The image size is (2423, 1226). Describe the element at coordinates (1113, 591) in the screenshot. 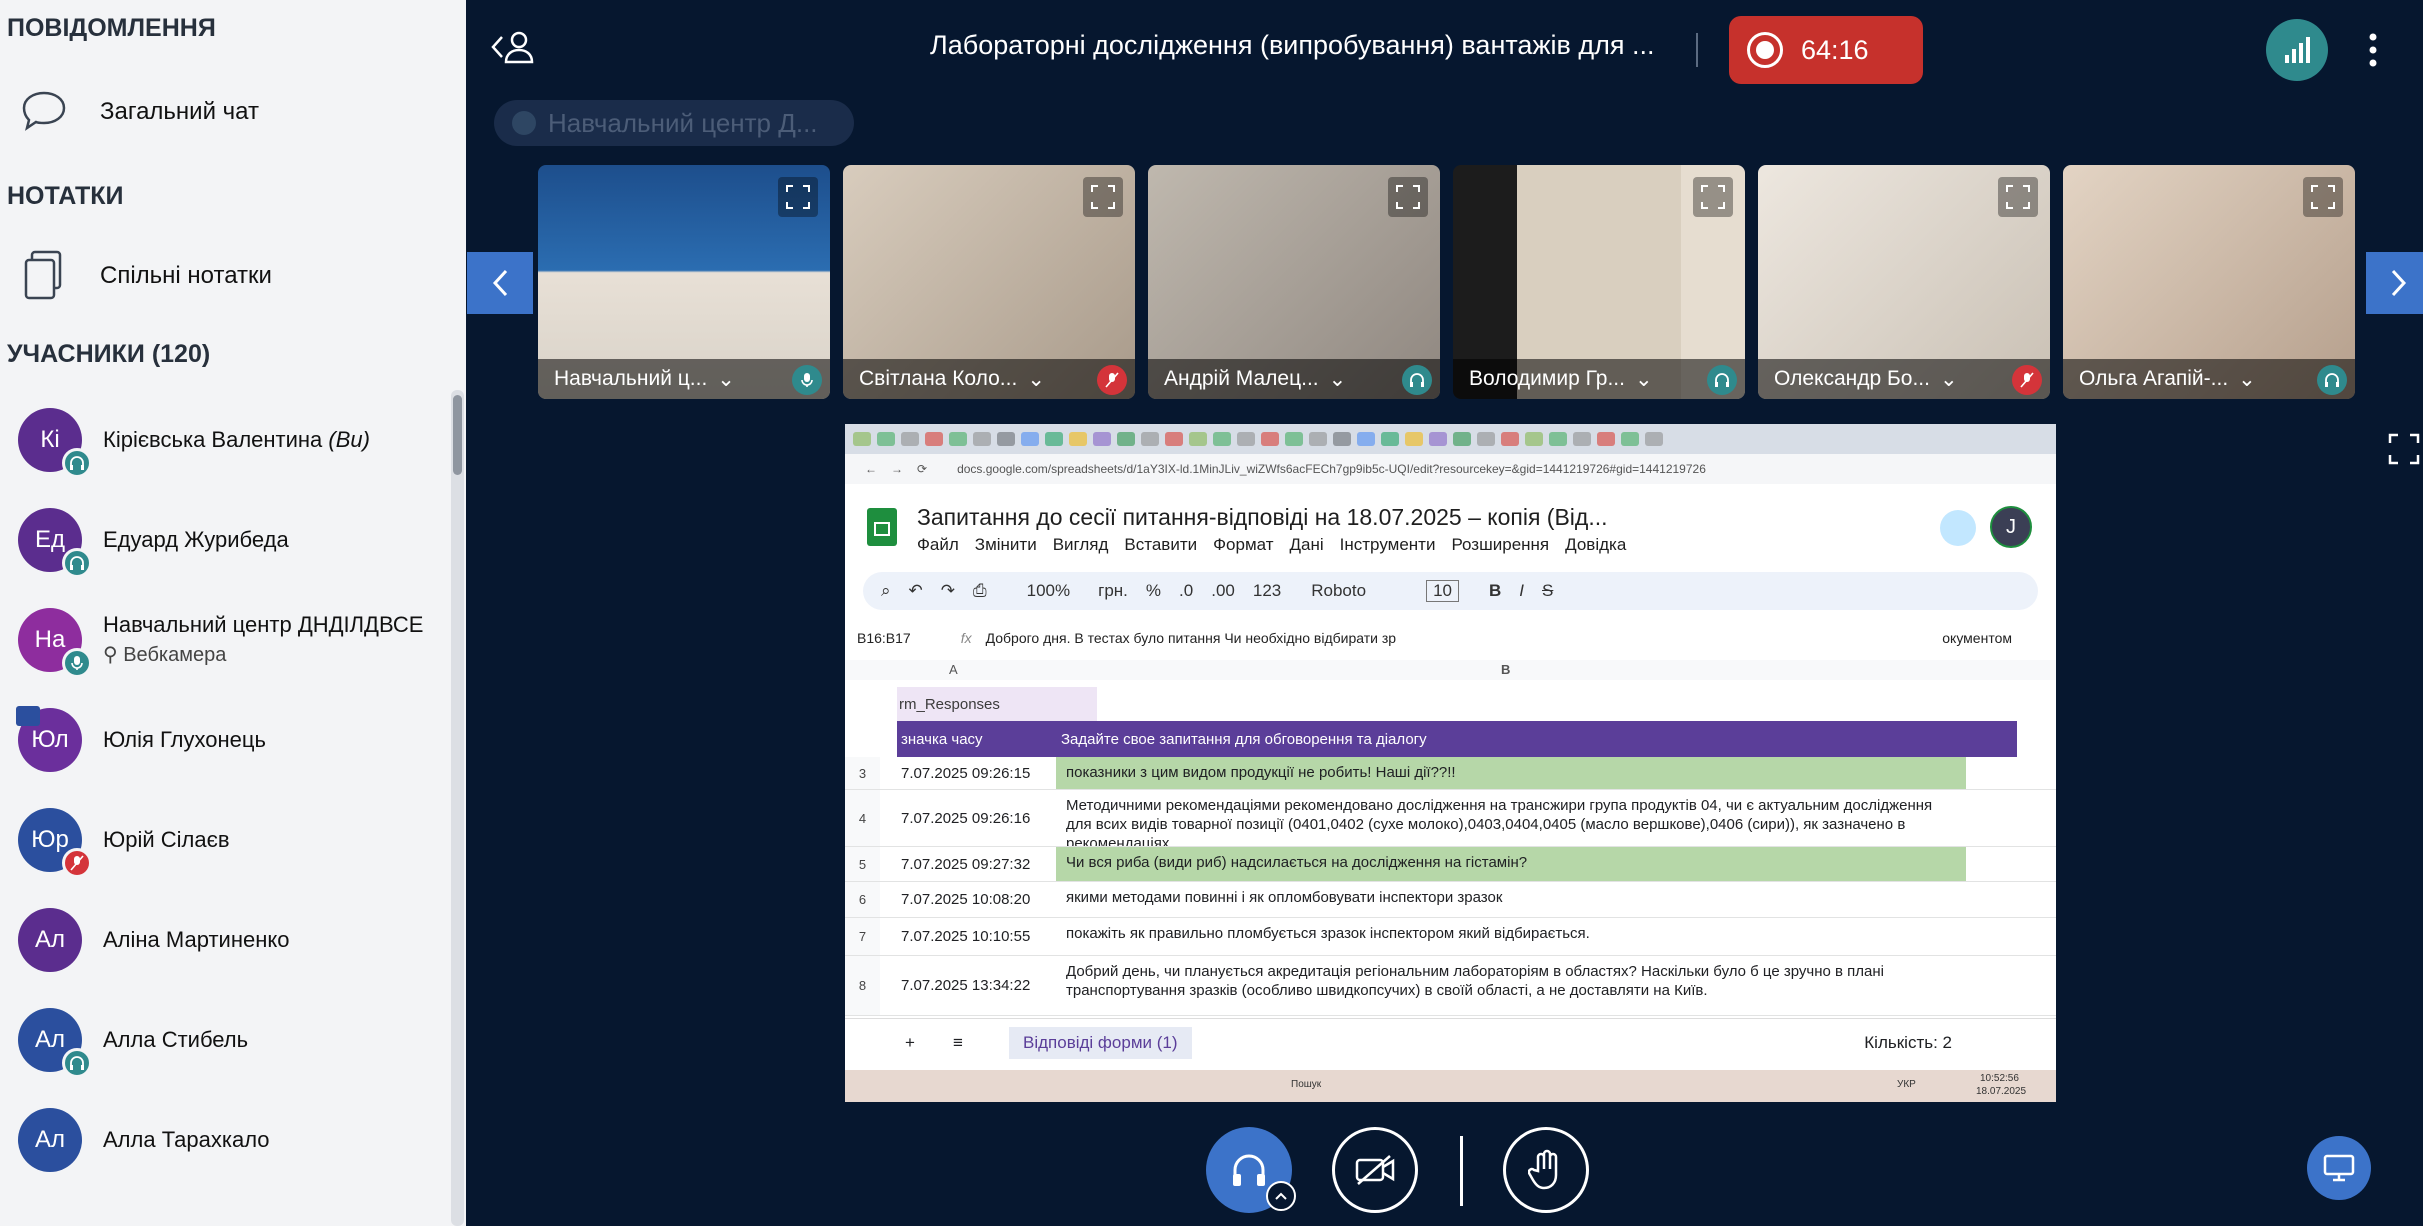

I see `currency-button: грн.` at that location.